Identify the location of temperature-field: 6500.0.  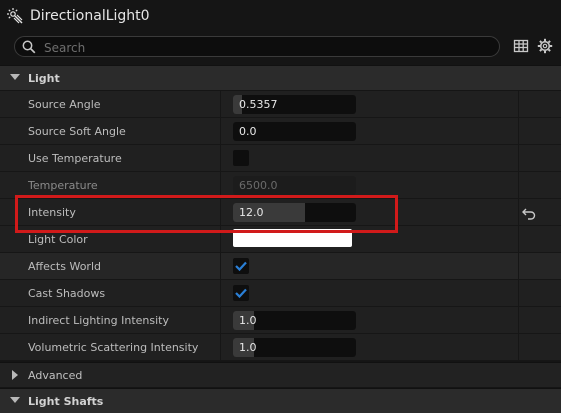
(294, 185).